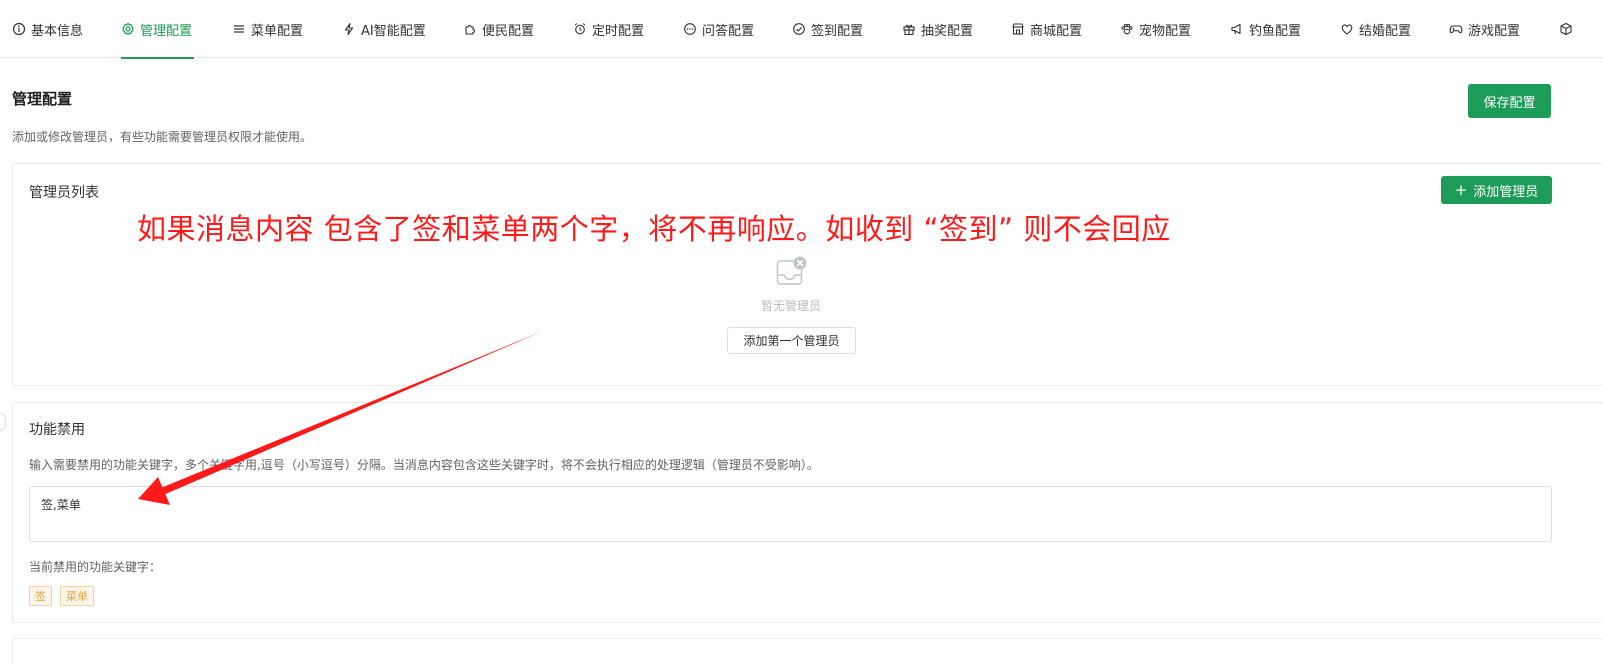 The height and width of the screenshot is (664, 1603). What do you see at coordinates (1275, 31) in the screenshot?
I see `tab-label: 钓鱼配置` at bounding box center [1275, 31].